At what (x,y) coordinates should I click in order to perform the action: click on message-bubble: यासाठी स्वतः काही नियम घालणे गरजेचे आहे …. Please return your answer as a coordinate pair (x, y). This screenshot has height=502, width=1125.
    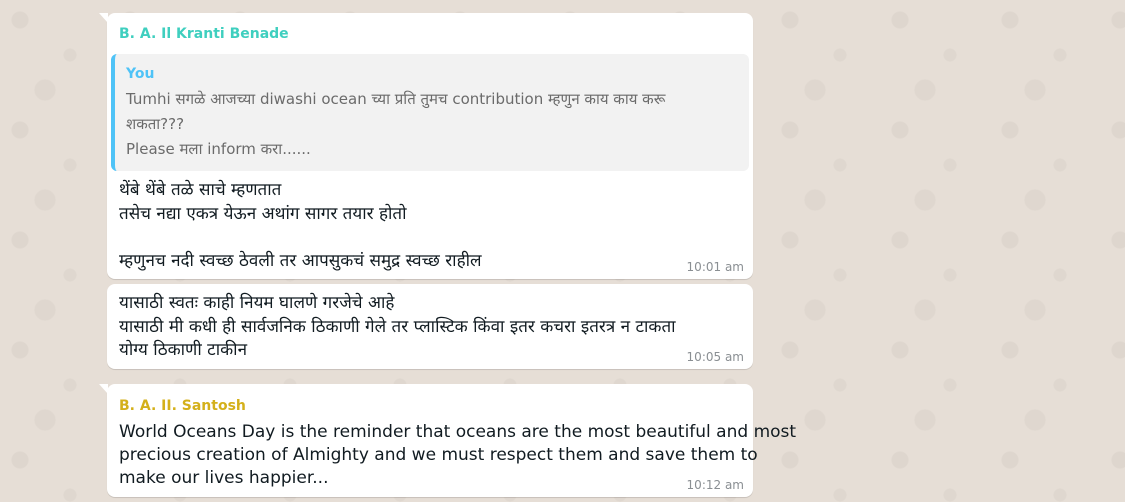
    Looking at the image, I should click on (430, 326).